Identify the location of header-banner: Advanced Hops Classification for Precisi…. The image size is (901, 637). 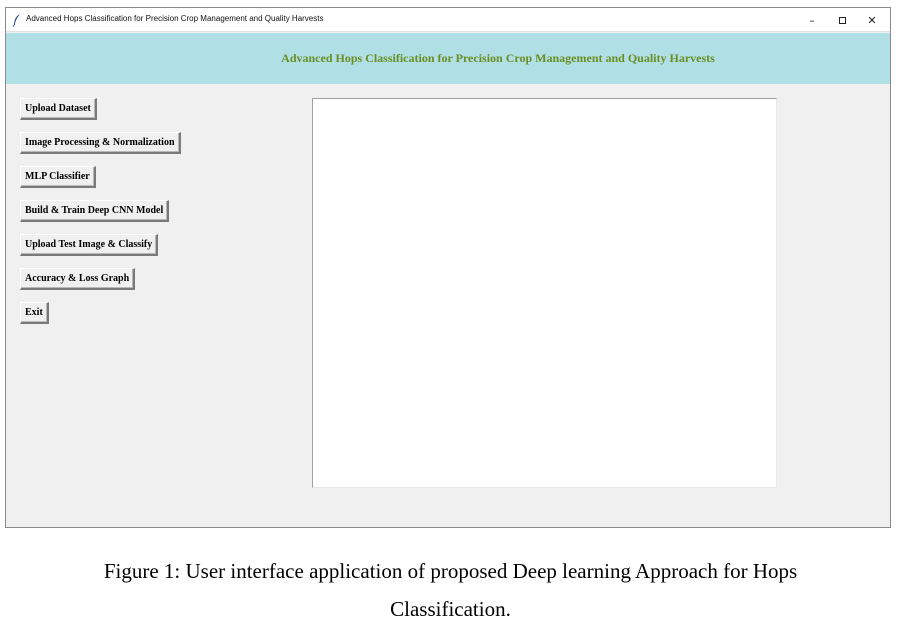
(448, 58).